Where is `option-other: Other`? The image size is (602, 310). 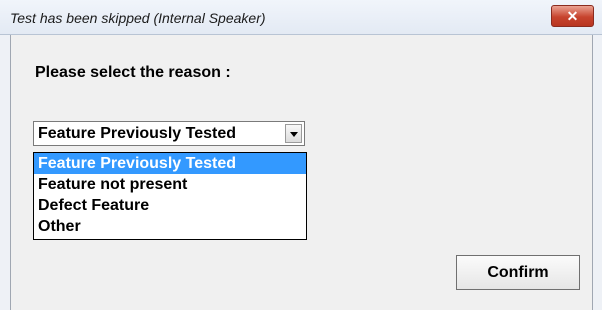 option-other: Other is located at coordinates (170, 226).